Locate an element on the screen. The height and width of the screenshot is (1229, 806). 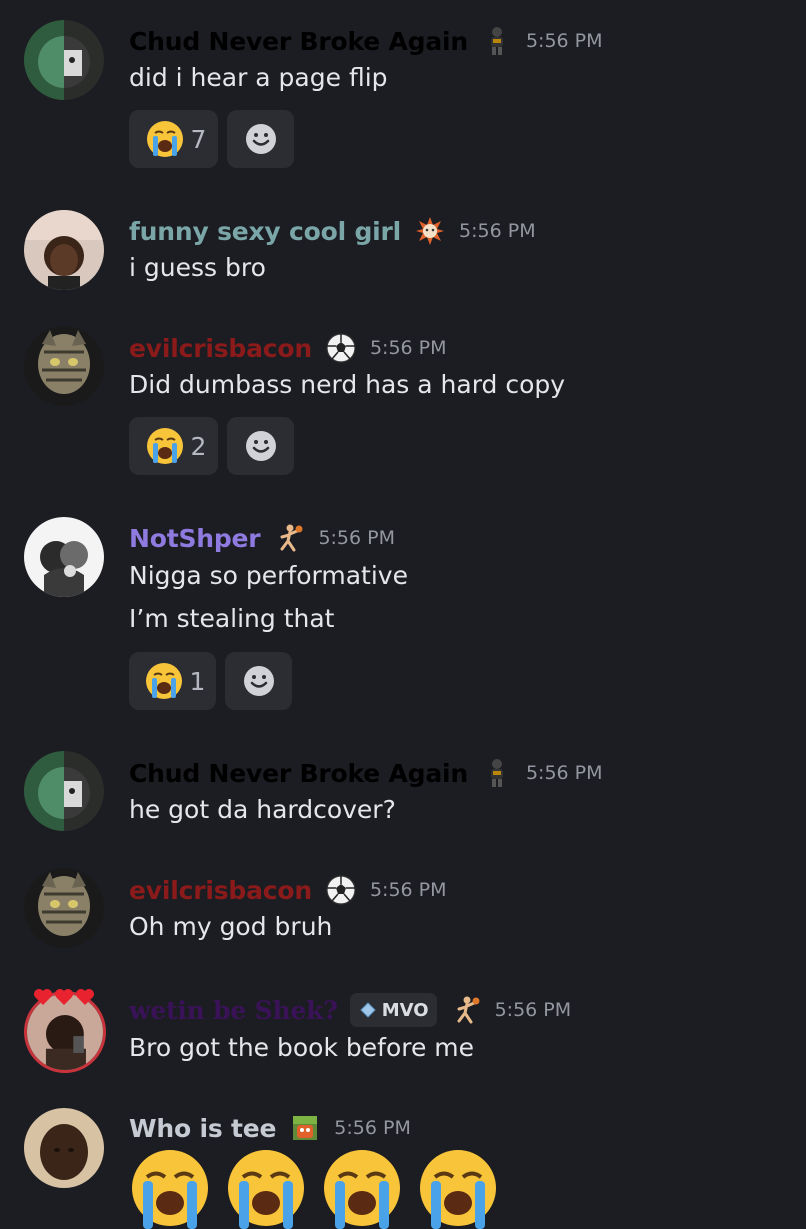
role-tag-label: MVO is located at coordinates (405, 1010).